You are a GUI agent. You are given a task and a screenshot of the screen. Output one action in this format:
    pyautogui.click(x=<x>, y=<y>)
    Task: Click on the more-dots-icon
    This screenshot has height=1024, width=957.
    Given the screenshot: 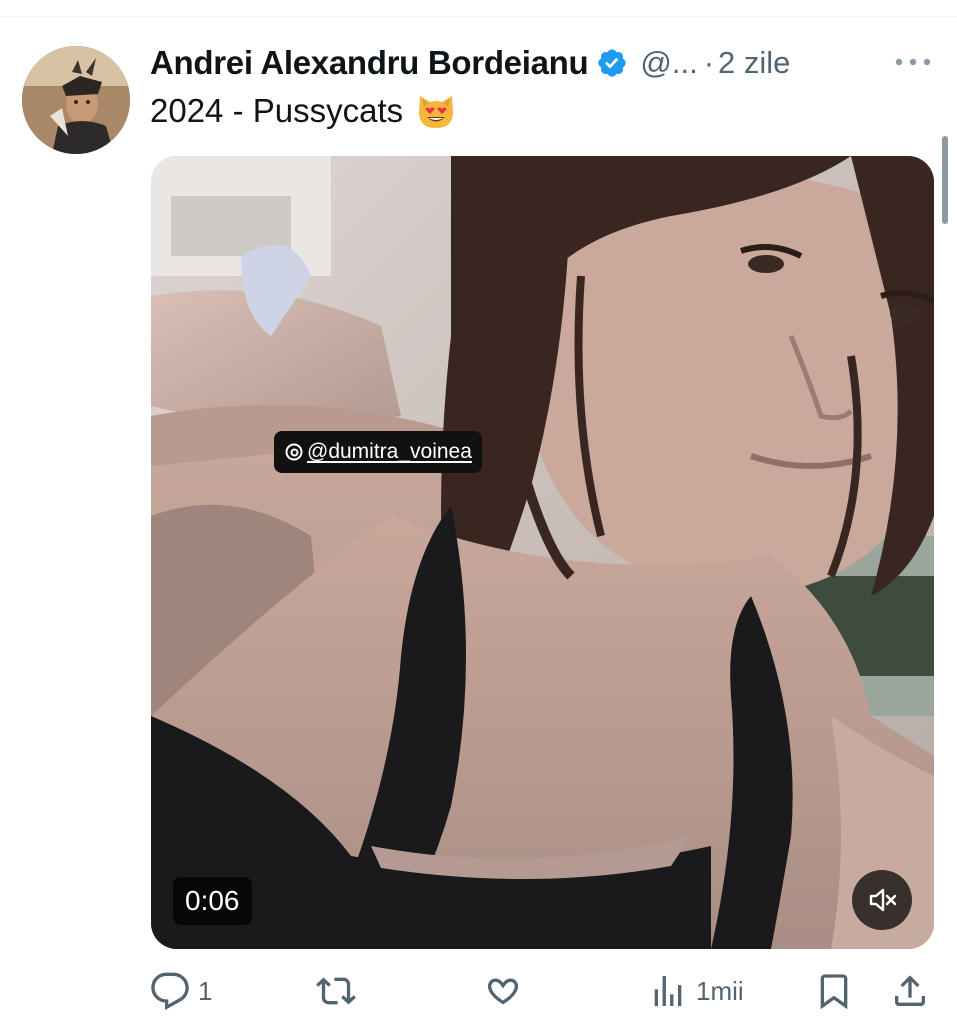 What is the action you would take?
    pyautogui.click(x=913, y=62)
    